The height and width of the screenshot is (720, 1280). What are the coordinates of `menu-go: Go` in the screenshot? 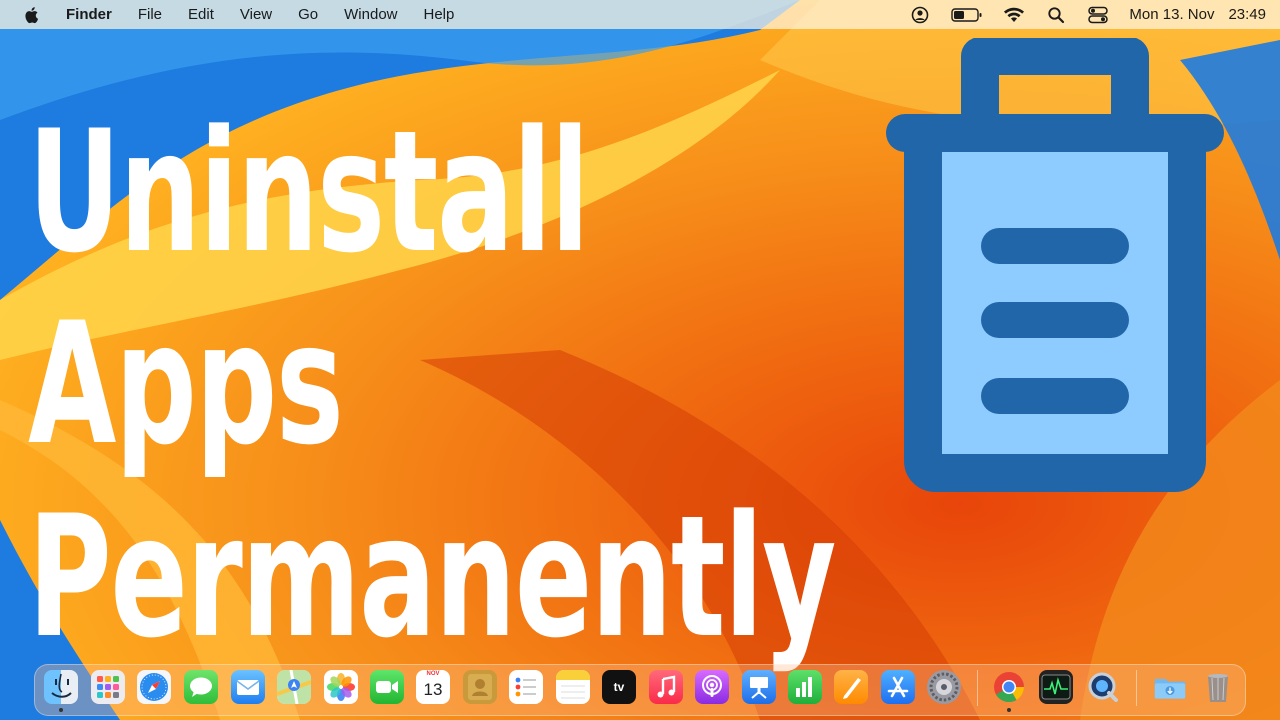 It's located at (308, 14).